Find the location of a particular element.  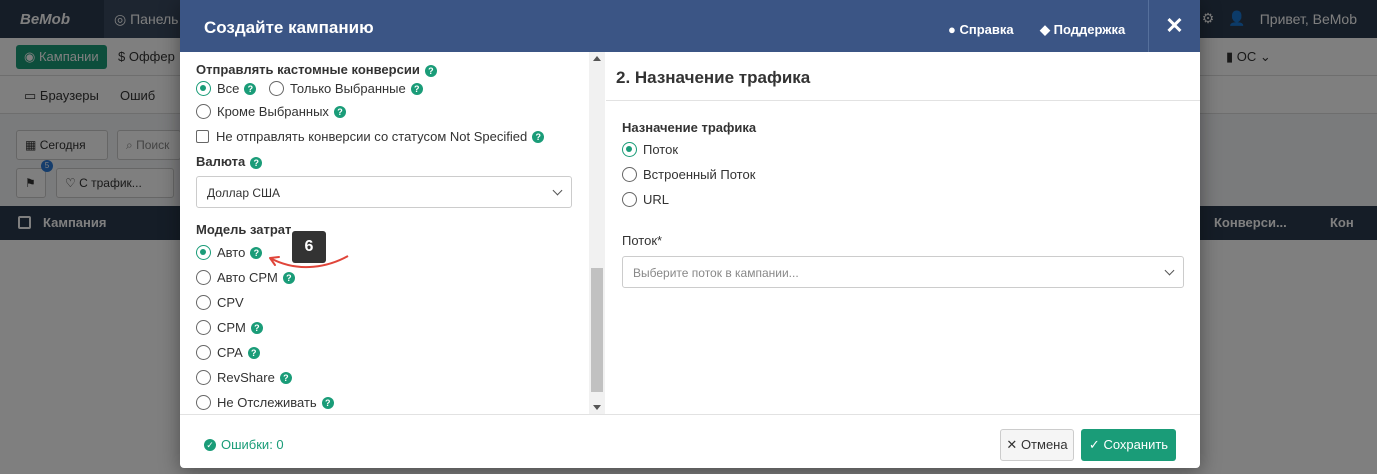

custom-conv-option-label: Все is located at coordinates (228, 88).